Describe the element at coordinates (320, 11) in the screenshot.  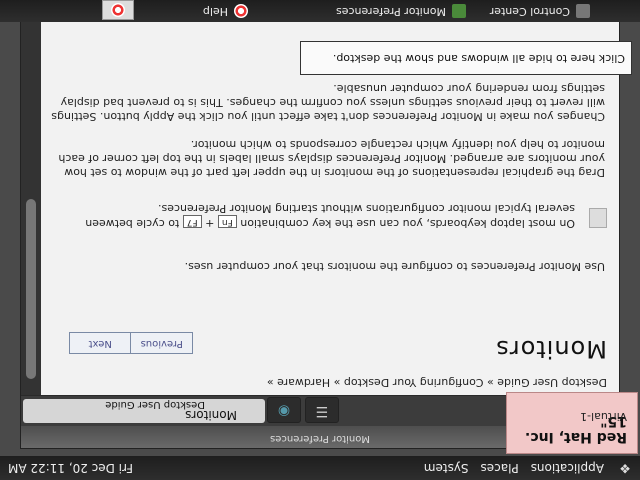
I see `bottom-panel: Help Monitor Preferences Control Center` at that location.